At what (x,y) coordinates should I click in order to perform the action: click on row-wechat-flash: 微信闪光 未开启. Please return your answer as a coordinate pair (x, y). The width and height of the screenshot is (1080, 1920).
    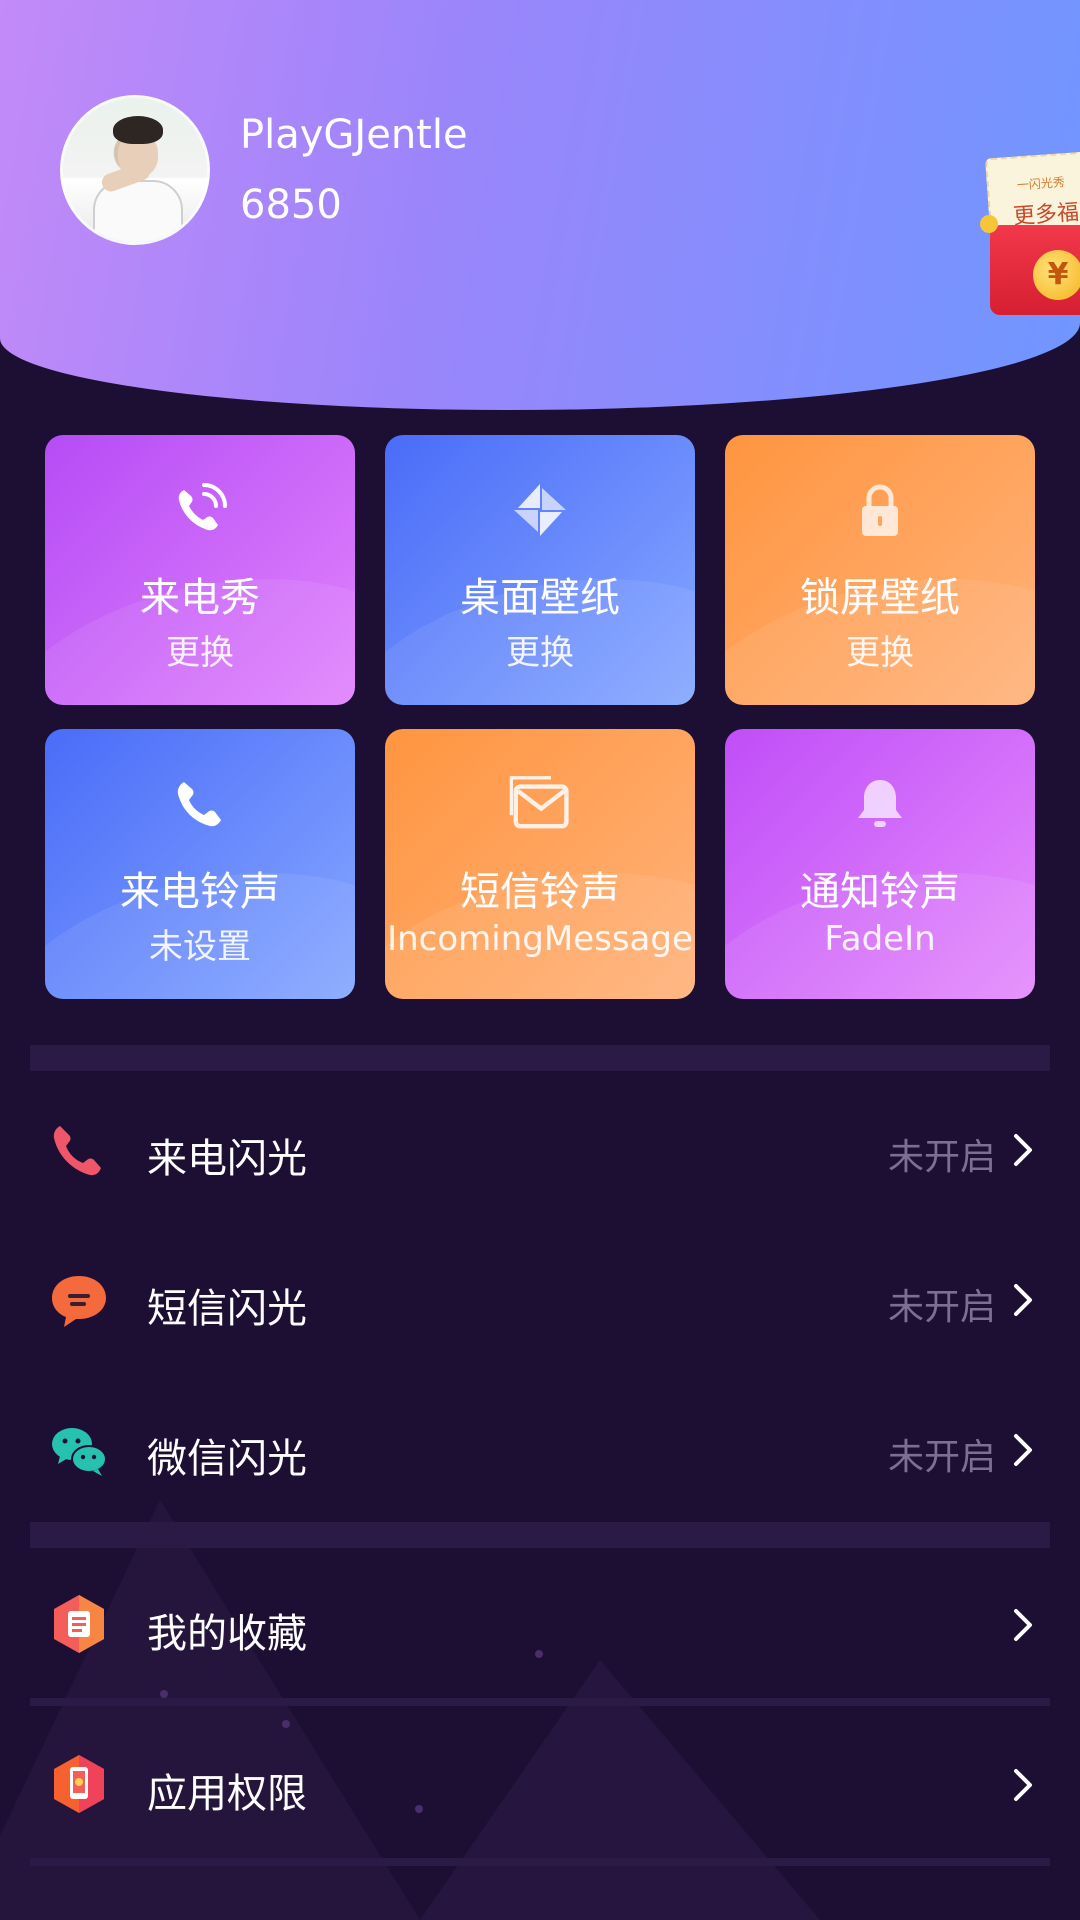
    Looking at the image, I should click on (540, 1450).